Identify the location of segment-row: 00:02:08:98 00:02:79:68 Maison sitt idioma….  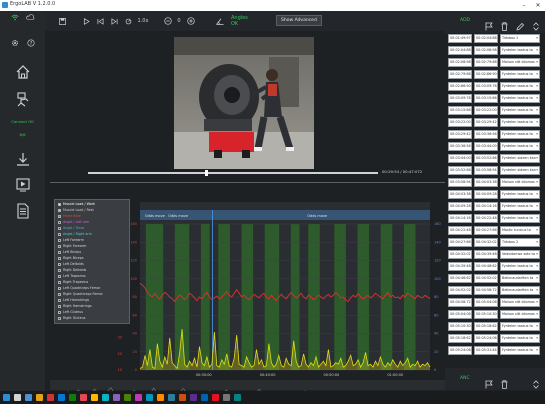
(495, 62).